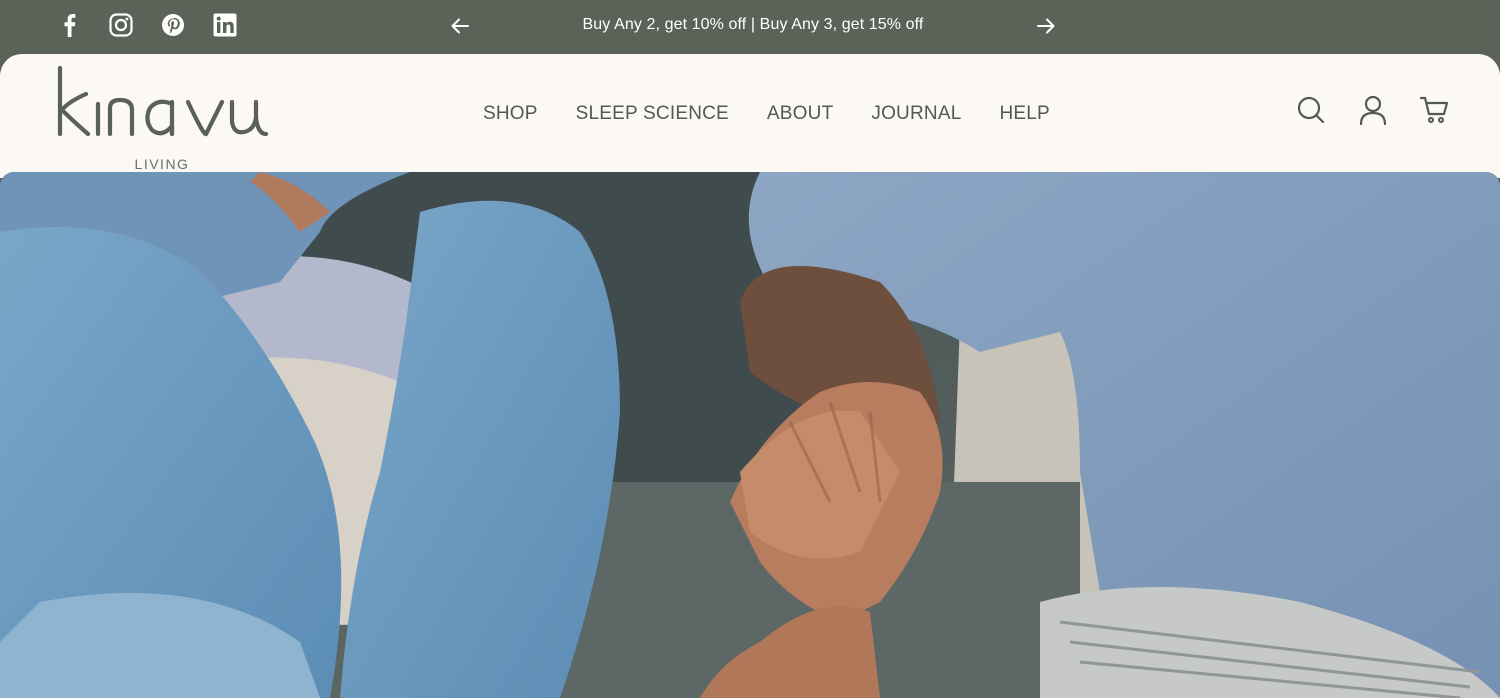  Describe the element at coordinates (162, 164) in the screenshot. I see `logo-subtitle: LIVING` at that location.